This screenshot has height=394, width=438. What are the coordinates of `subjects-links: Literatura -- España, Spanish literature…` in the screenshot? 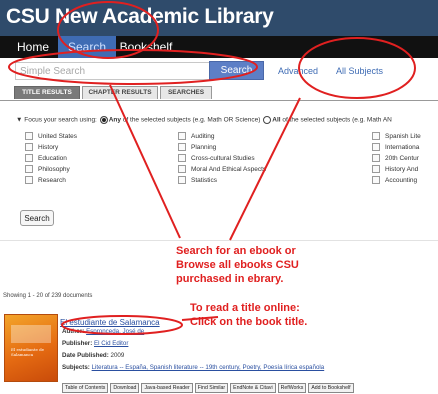 It's located at (208, 367).